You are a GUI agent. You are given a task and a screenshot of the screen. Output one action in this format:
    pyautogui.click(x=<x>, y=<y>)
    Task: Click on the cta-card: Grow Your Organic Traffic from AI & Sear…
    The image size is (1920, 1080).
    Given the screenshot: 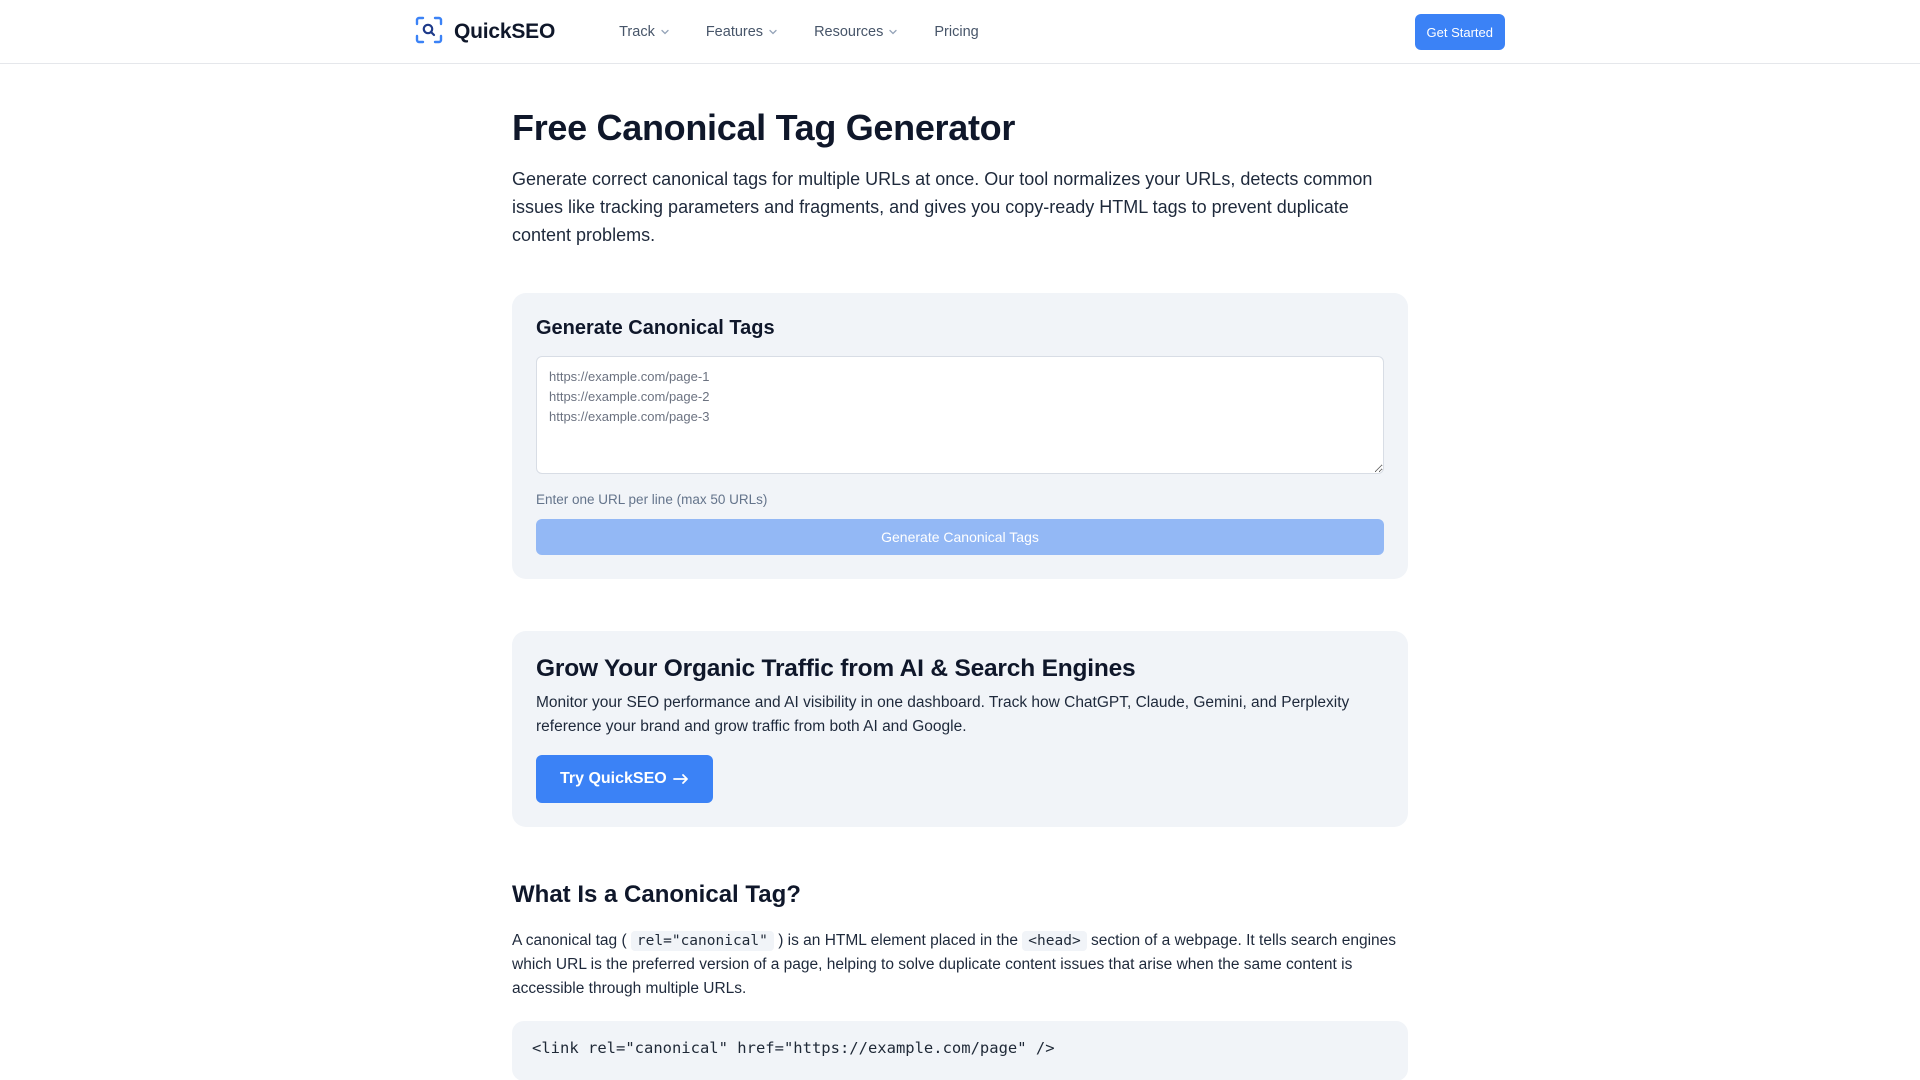 What is the action you would take?
    pyautogui.click(x=960, y=729)
    